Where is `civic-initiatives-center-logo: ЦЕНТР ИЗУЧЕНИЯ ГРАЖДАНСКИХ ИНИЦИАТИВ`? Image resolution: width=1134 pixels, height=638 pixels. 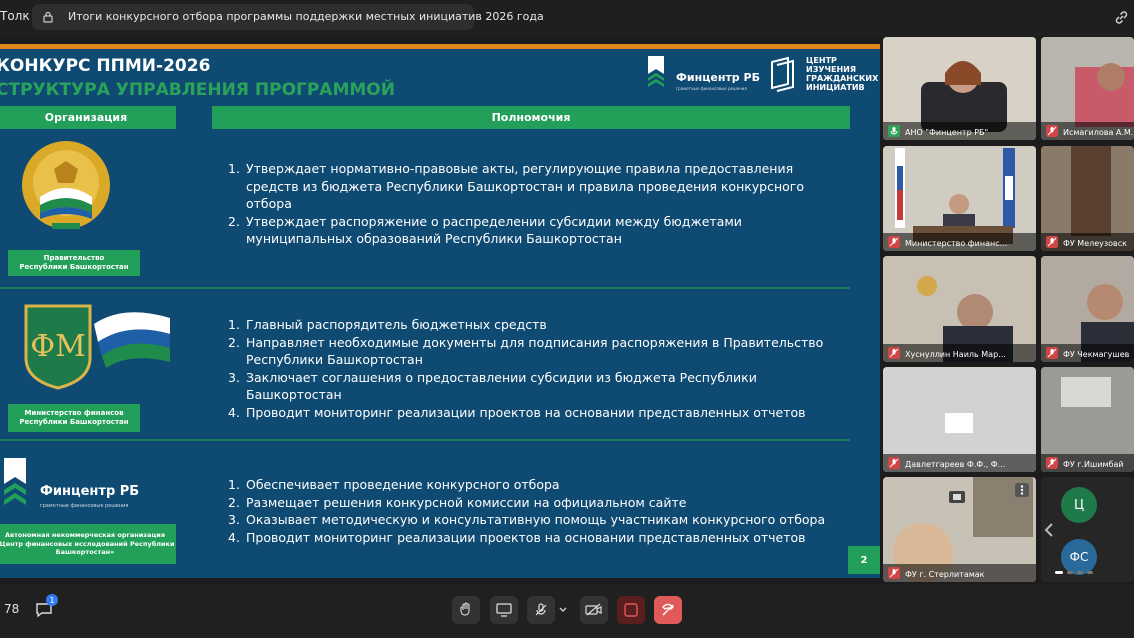
civic-initiatives-center-logo: ЦЕНТР ИЗУЧЕНИЯ ГРАЖДАНСКИХ ИНИЦИАТИВ is located at coordinates (824, 76).